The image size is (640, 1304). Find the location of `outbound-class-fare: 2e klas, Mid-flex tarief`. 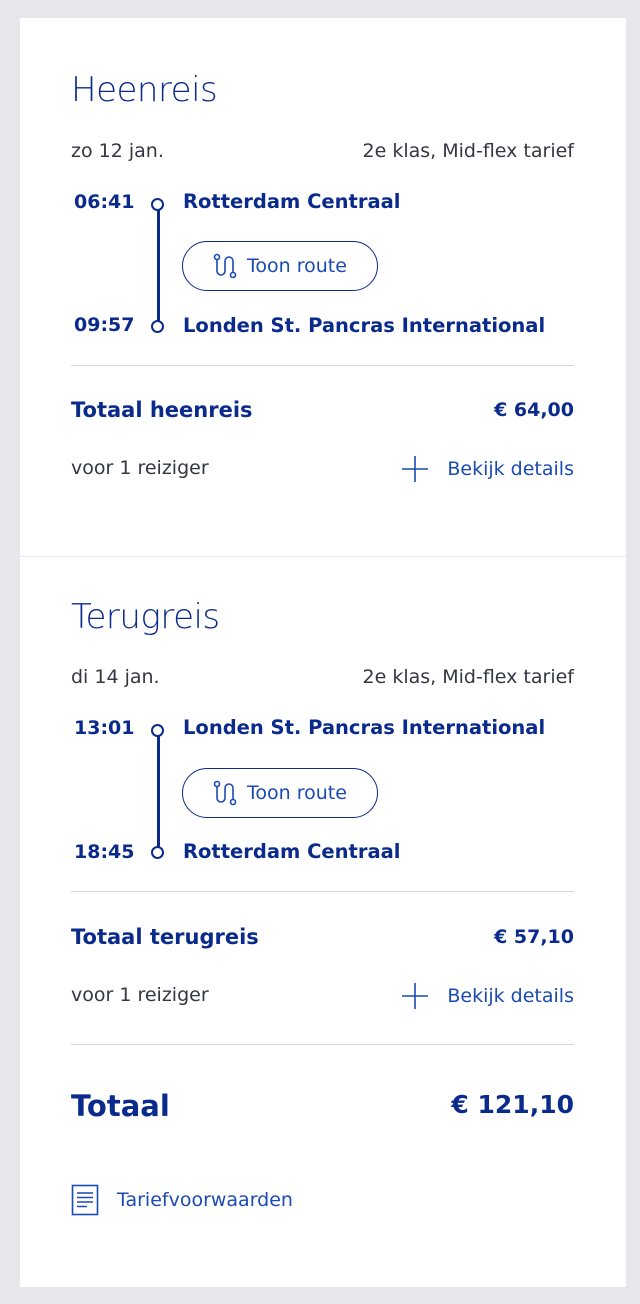

outbound-class-fare: 2e klas, Mid-flex tarief is located at coordinates (468, 151).